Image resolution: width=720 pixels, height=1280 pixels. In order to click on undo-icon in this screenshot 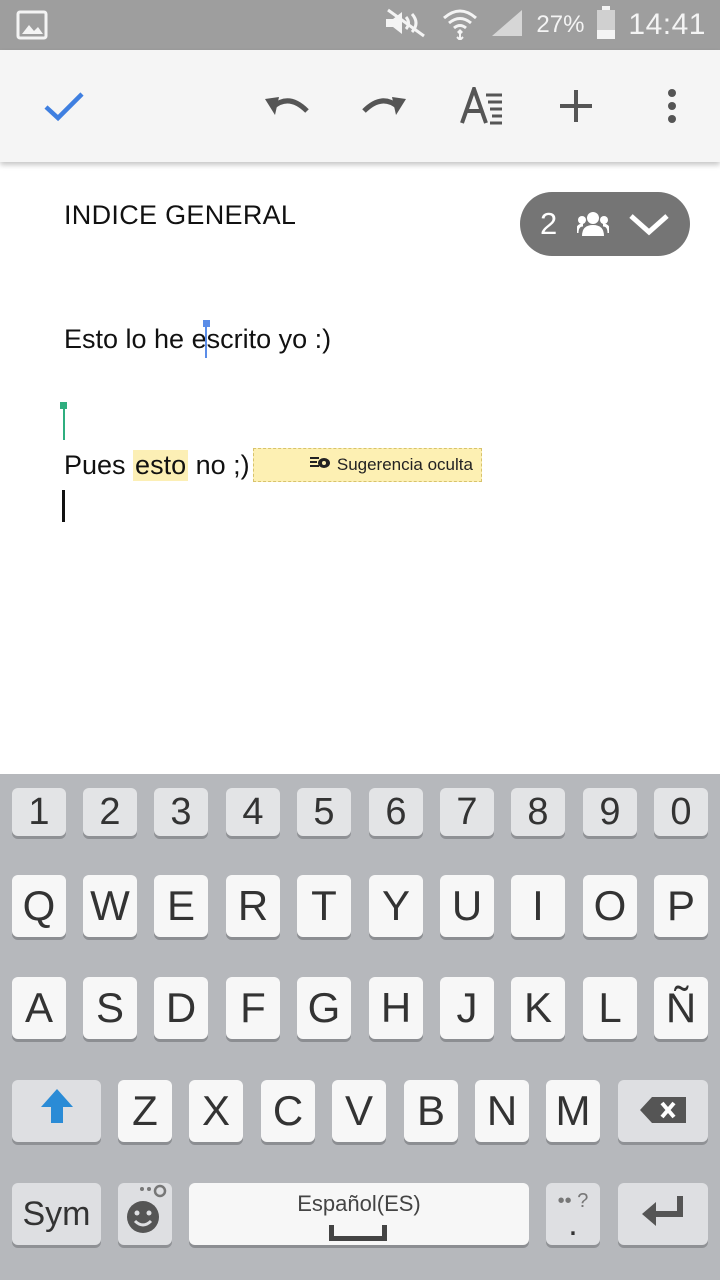, I will do `click(287, 106)`.